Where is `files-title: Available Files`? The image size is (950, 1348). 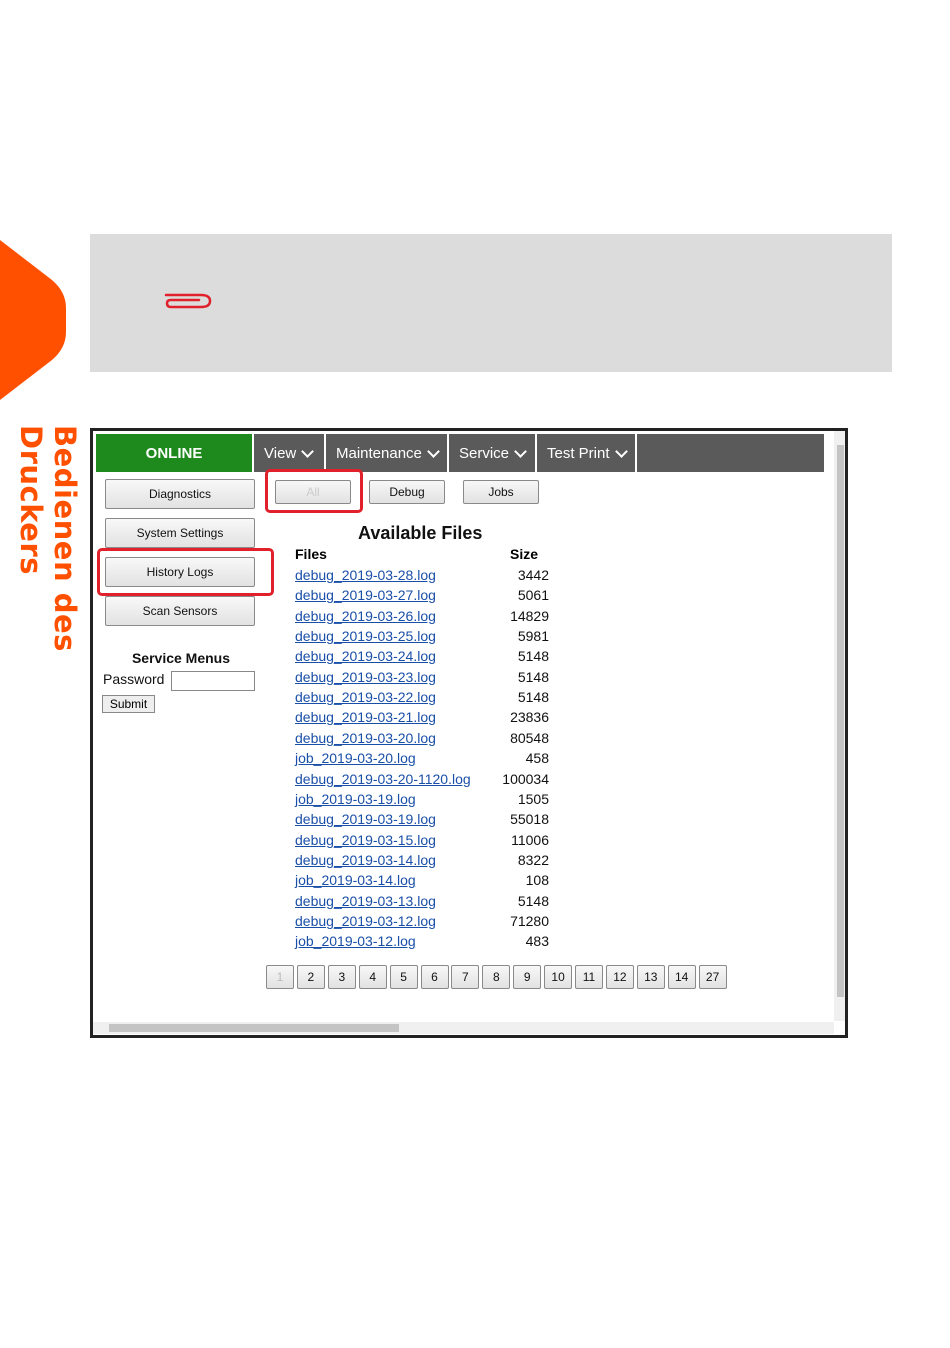
files-title: Available Files is located at coordinates (420, 533).